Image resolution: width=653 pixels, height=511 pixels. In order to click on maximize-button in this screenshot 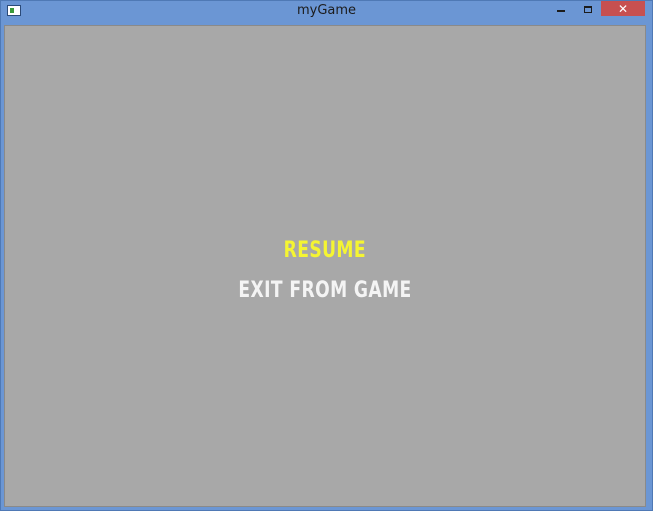, I will do `click(588, 9)`.